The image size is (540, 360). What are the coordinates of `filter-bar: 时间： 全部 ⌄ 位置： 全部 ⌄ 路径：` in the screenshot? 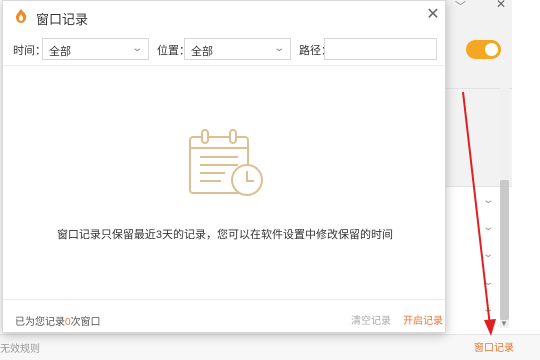 It's located at (224, 49).